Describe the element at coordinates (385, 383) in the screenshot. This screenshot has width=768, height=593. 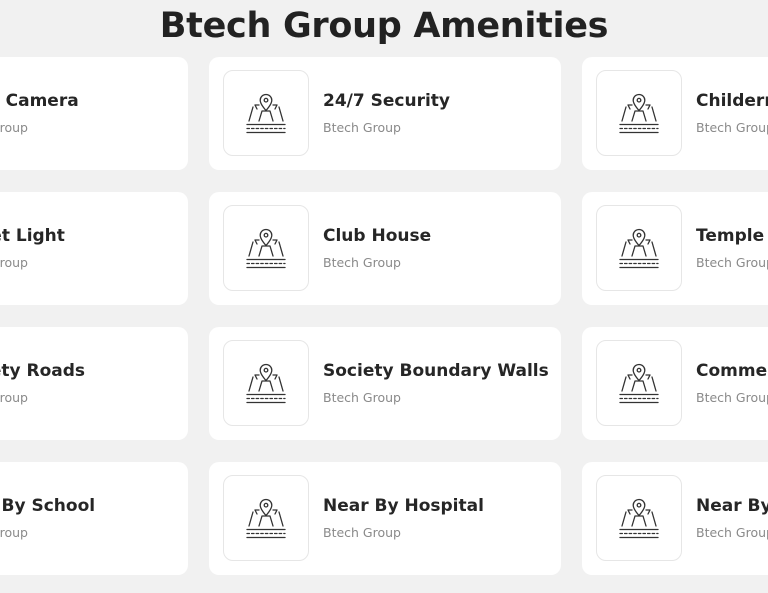
I see `amenity-card: Society Boundary Walls Btech Group` at that location.